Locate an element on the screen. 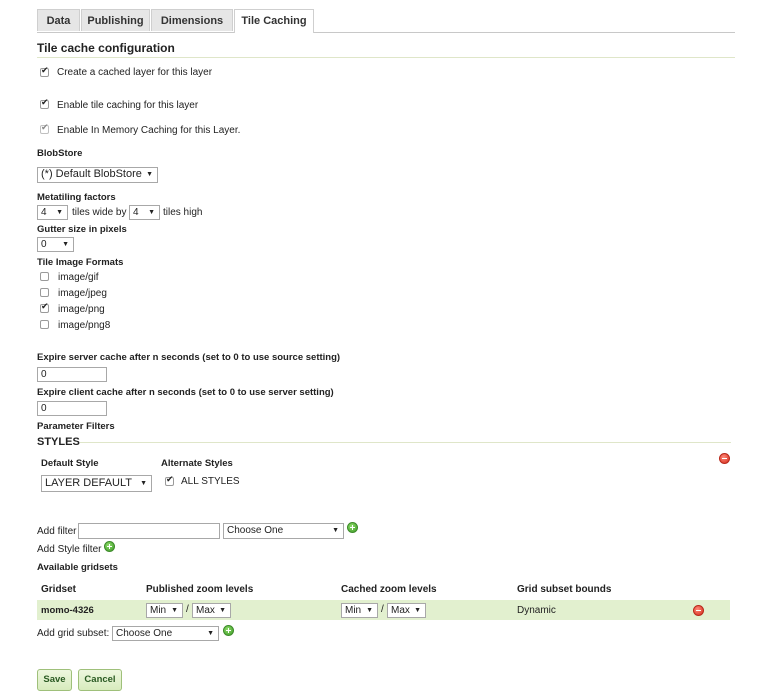 The height and width of the screenshot is (692, 770). grid-bounds-header: Grid subset bounds is located at coordinates (564, 589).